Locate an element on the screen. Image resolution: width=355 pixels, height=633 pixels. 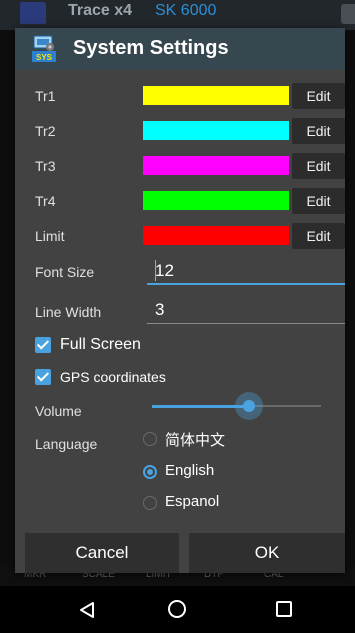
language-radio-espanol is located at coordinates (150, 503).